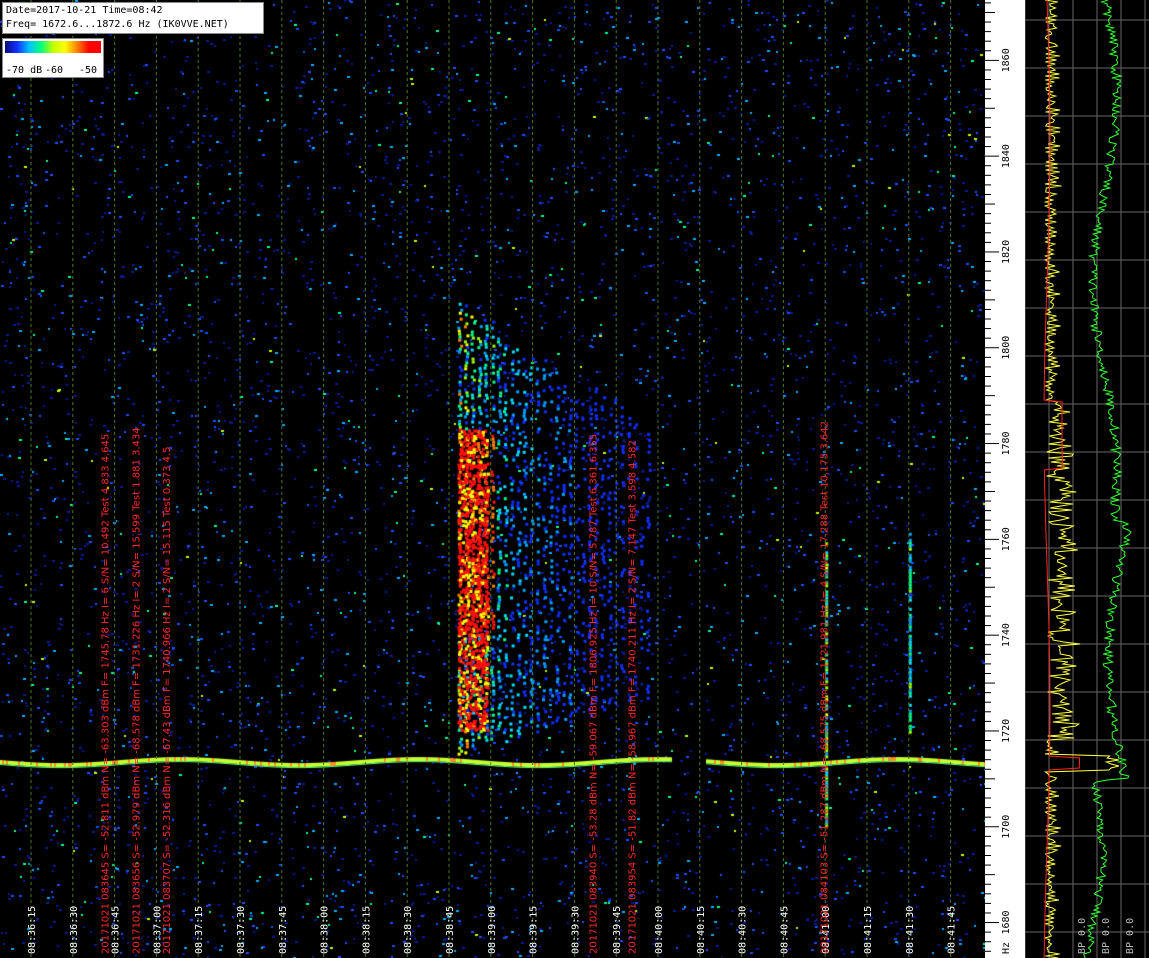 The height and width of the screenshot is (958, 1149). I want to click on time-tick-label: 08:39:30, so click(575, 930).